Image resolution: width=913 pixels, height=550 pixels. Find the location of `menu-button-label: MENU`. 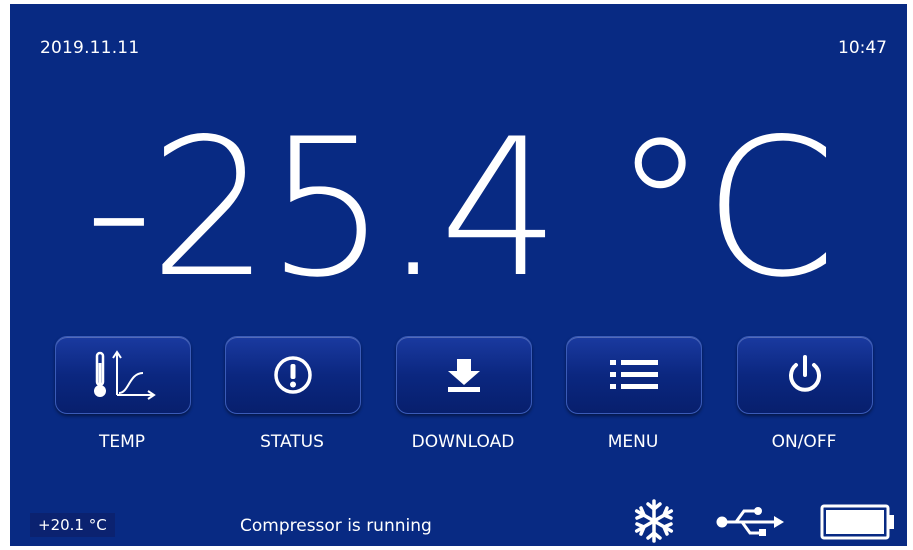

menu-button-label: MENU is located at coordinates (633, 442).